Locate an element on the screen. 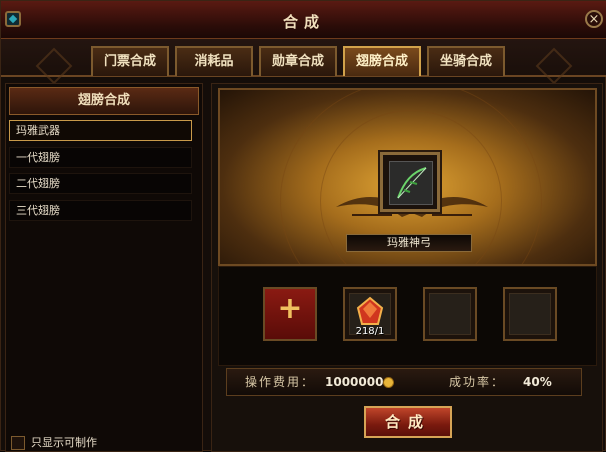 This screenshot has width=606, height=452. tab-bar: 门票合成 消耗品 勋章合成 翅膀合成 坐骑合成 is located at coordinates (303, 62).